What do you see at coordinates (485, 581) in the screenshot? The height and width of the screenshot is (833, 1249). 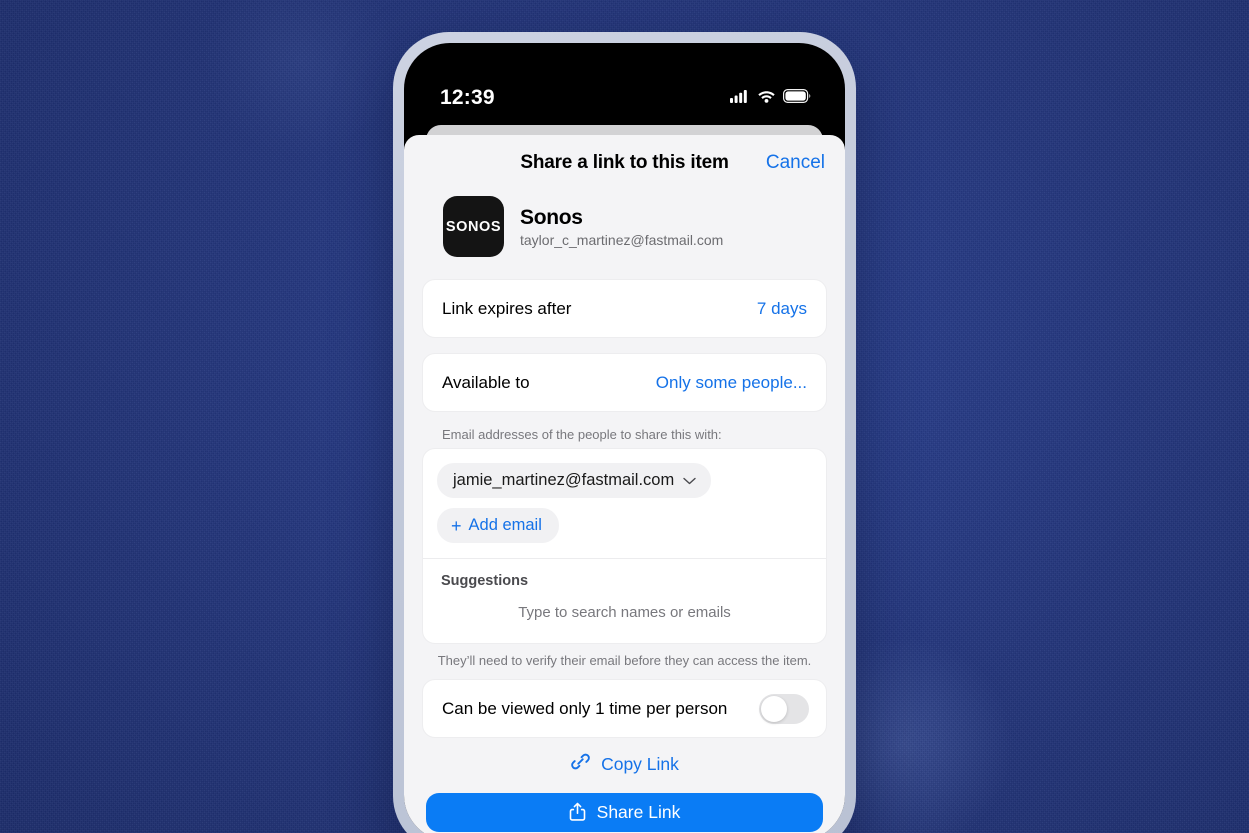 I see `suggestions-title: Suggestions` at bounding box center [485, 581].